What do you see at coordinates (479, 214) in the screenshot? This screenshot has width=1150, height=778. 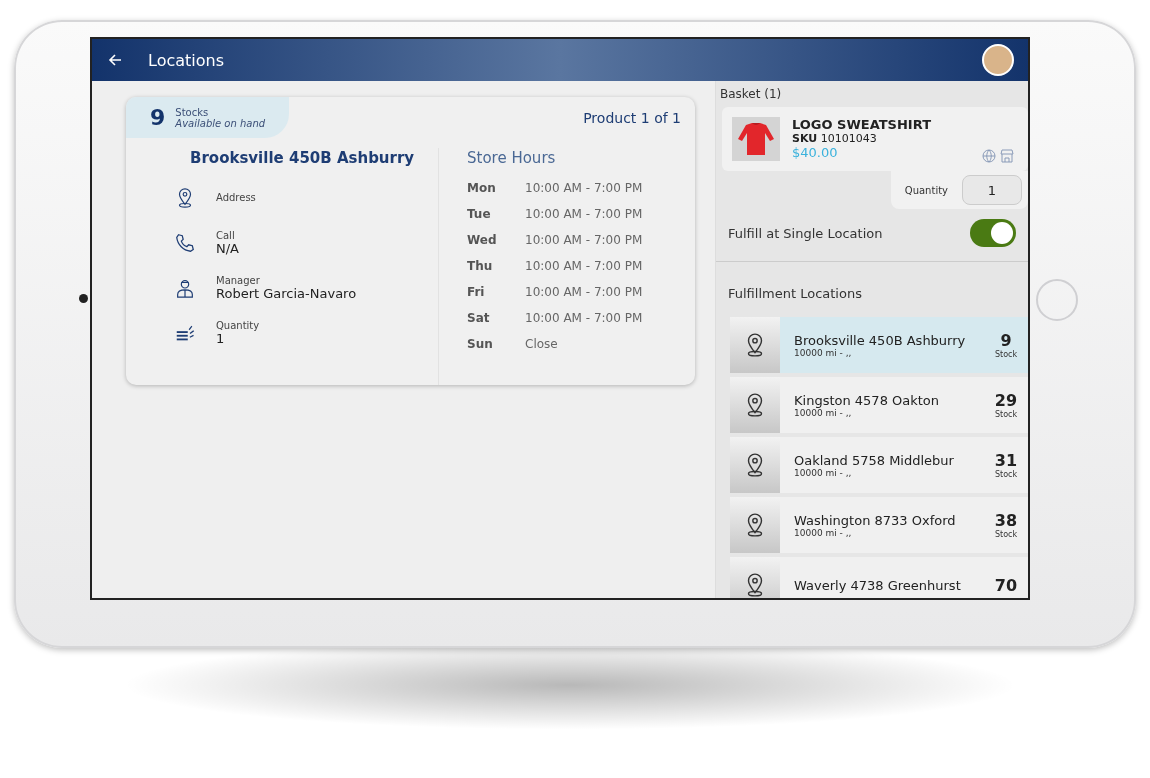 I see `weekday: Tue` at bounding box center [479, 214].